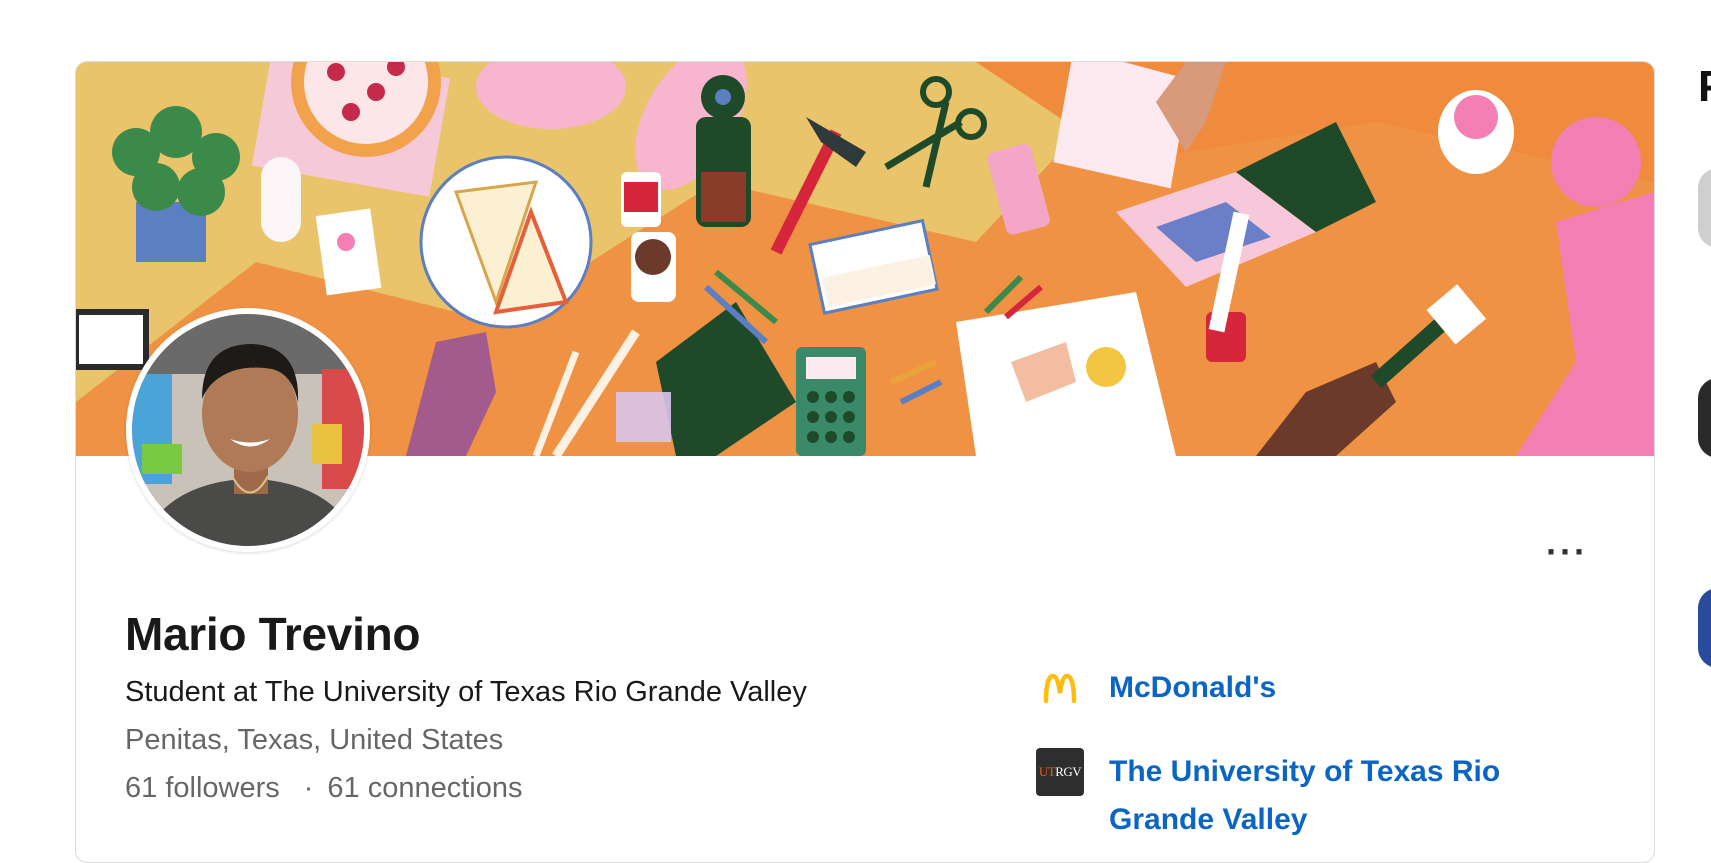 Image resolution: width=1711 pixels, height=863 pixels. I want to click on profile-stats: 61 followers · 61 connections, so click(324, 788).